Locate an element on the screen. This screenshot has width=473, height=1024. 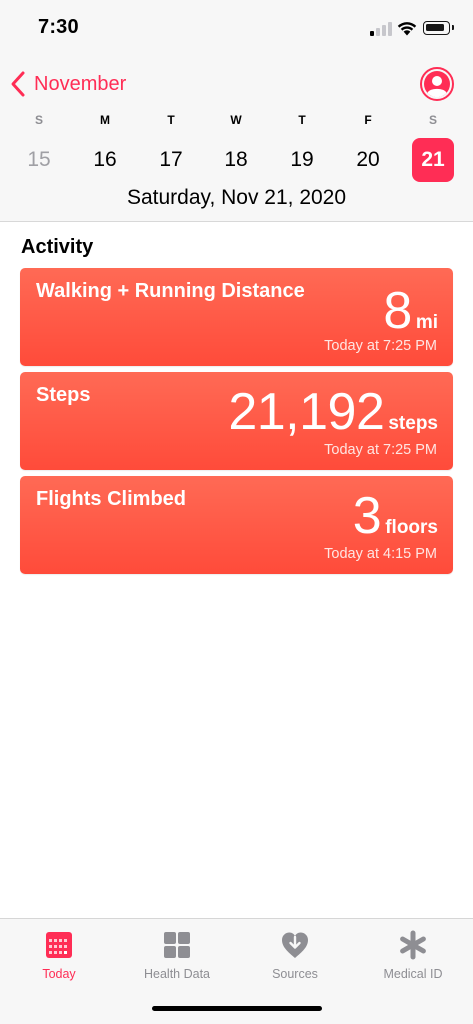
selected-date-label: Saturday, Nov 21, 2020 is located at coordinates (236, 197).